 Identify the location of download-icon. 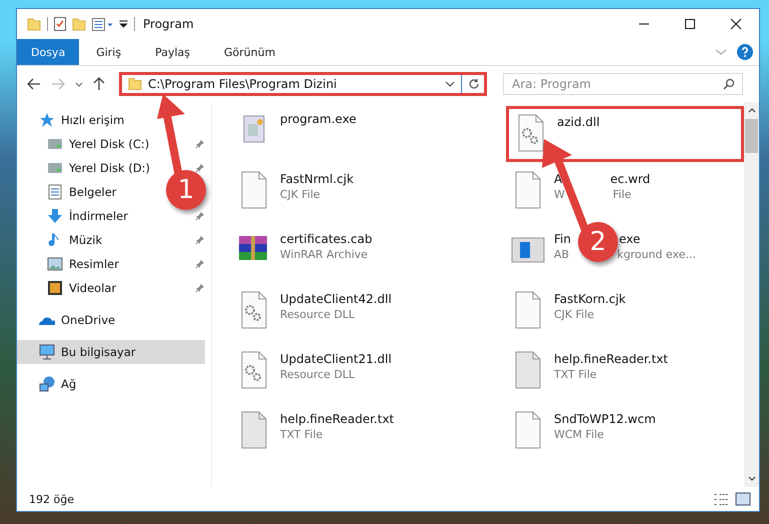
(55, 216).